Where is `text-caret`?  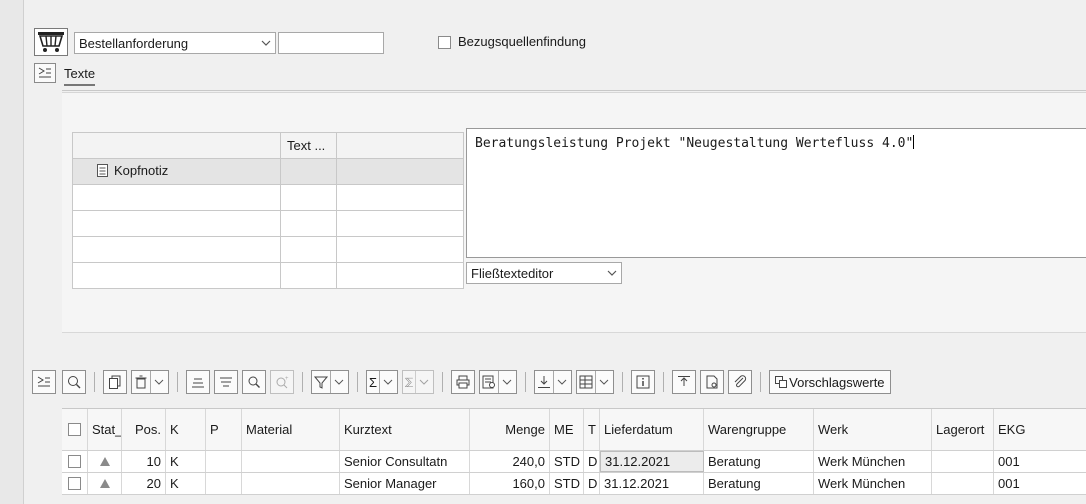 text-caret is located at coordinates (914, 142).